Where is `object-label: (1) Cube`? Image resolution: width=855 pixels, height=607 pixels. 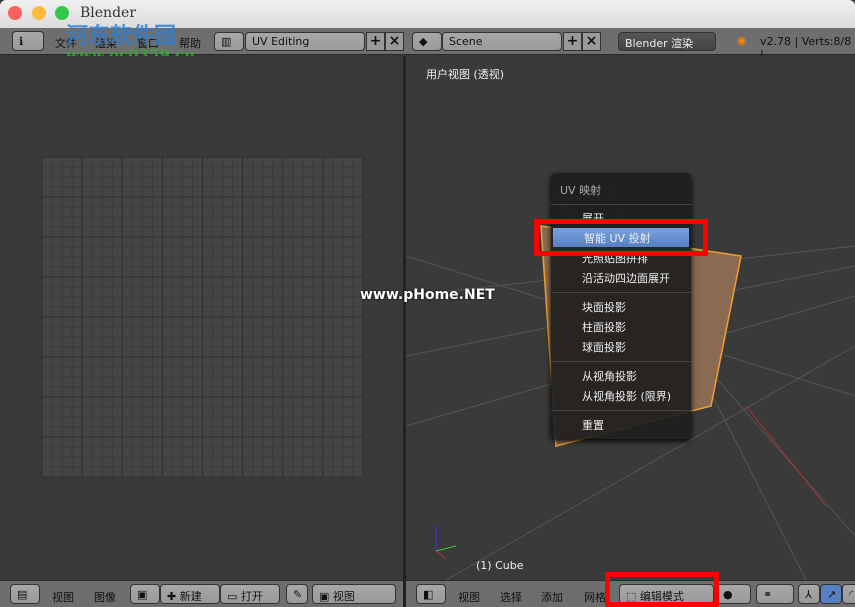 object-label: (1) Cube is located at coordinates (500, 565).